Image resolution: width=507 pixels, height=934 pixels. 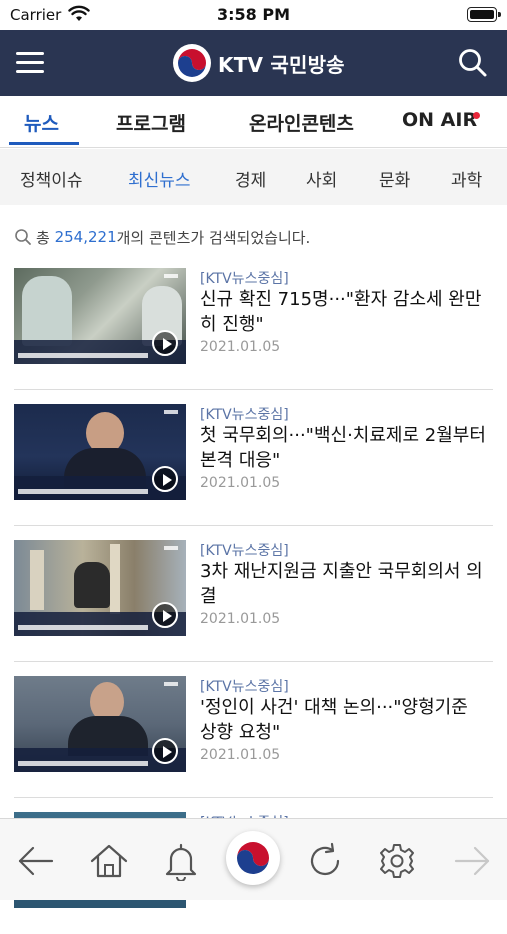 What do you see at coordinates (473, 63) in the screenshot?
I see `search-icon` at bounding box center [473, 63].